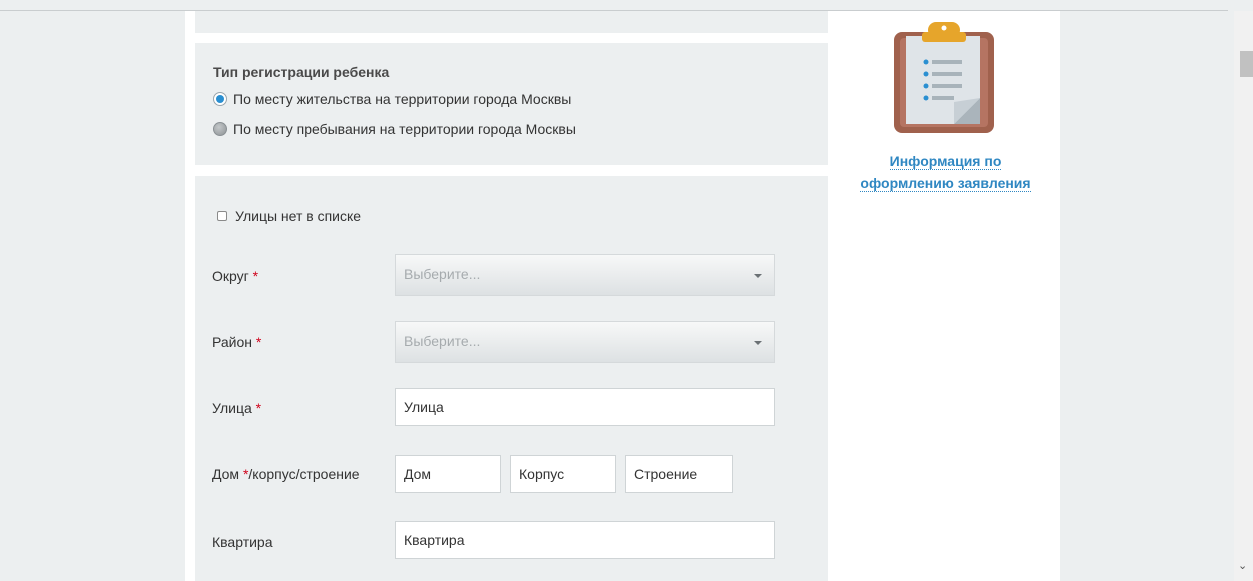 The image size is (1253, 581). I want to click on radio-unselected-icon, so click(220, 129).